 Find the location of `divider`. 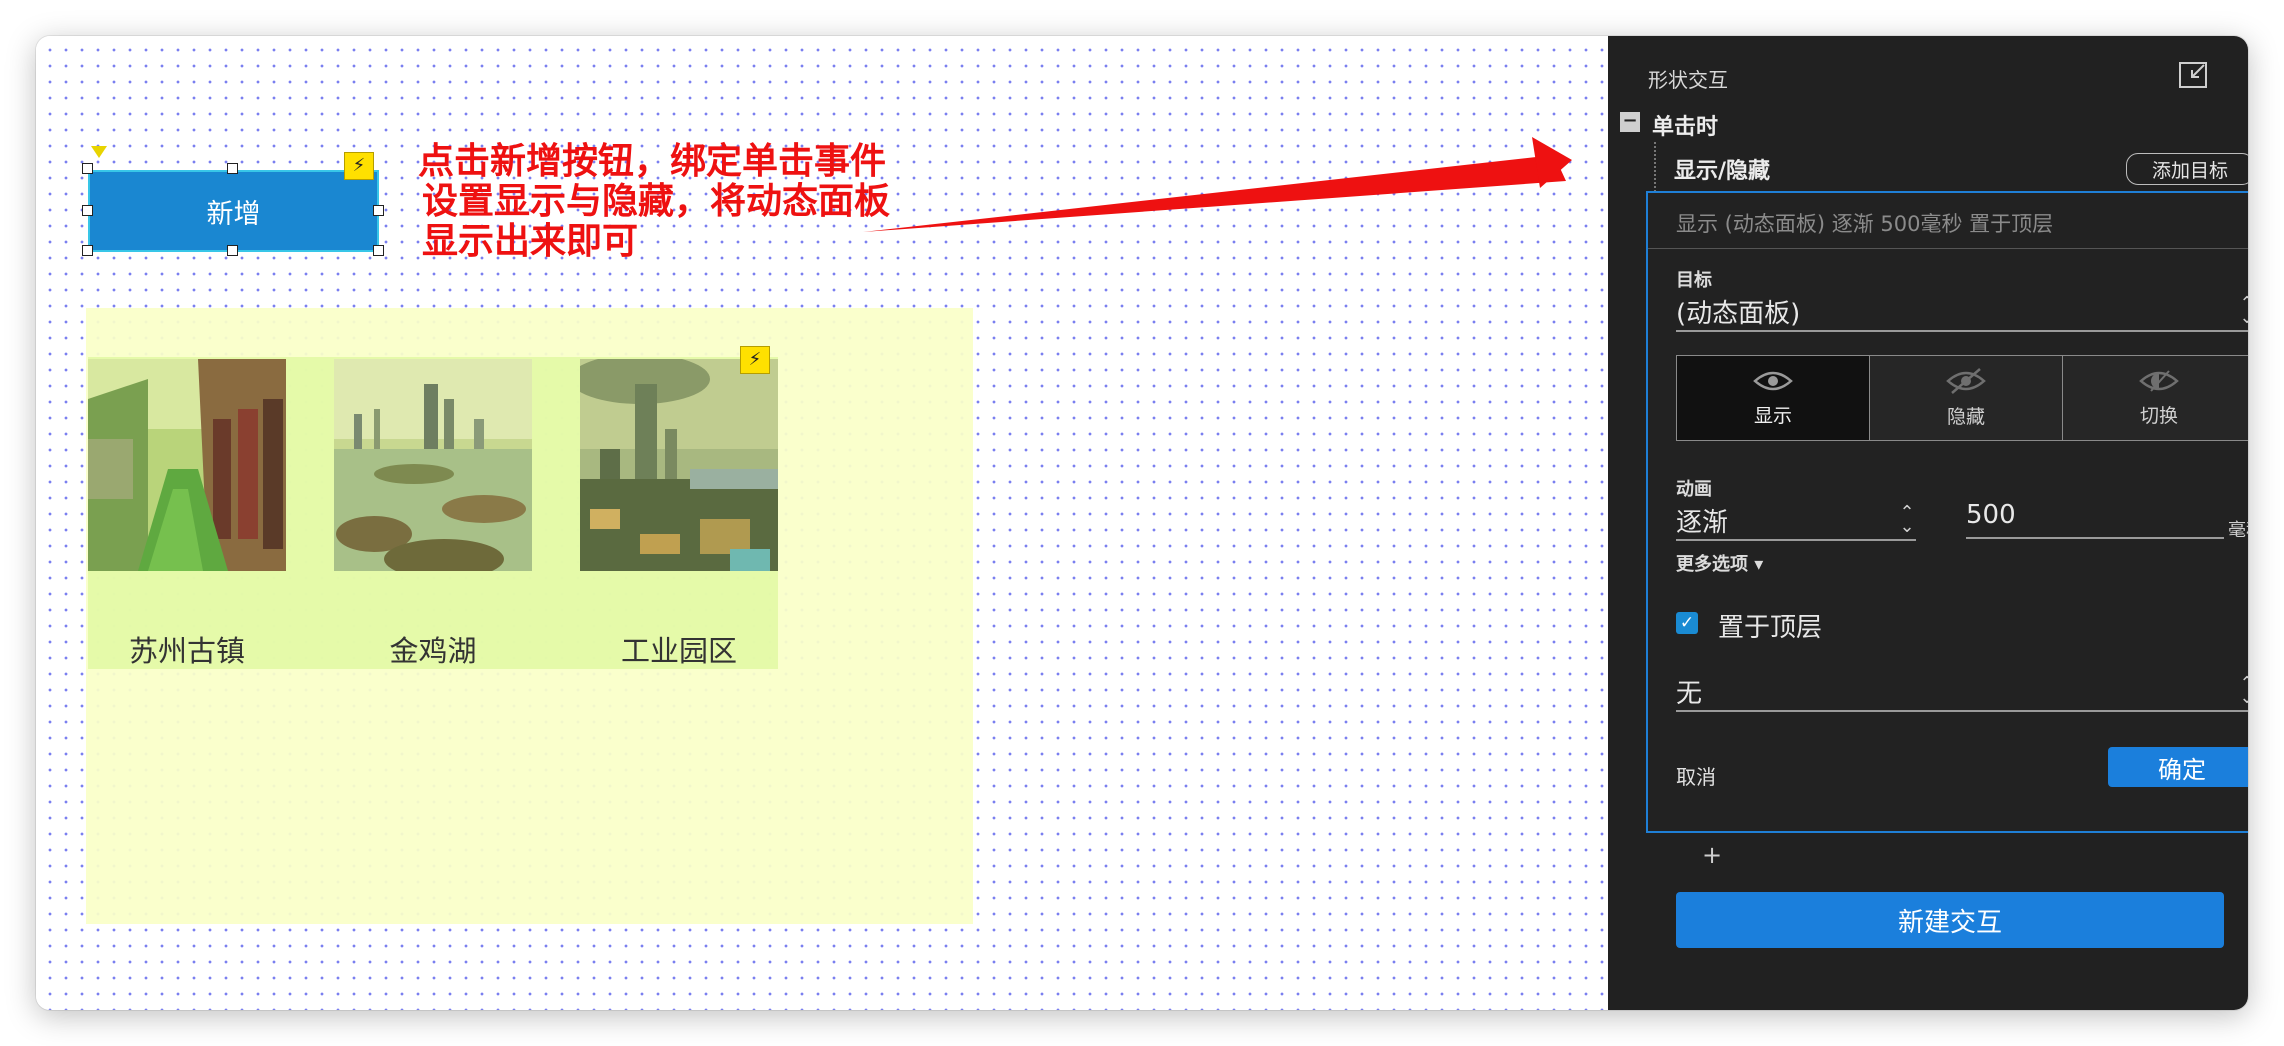

divider is located at coordinates (1948, 248).